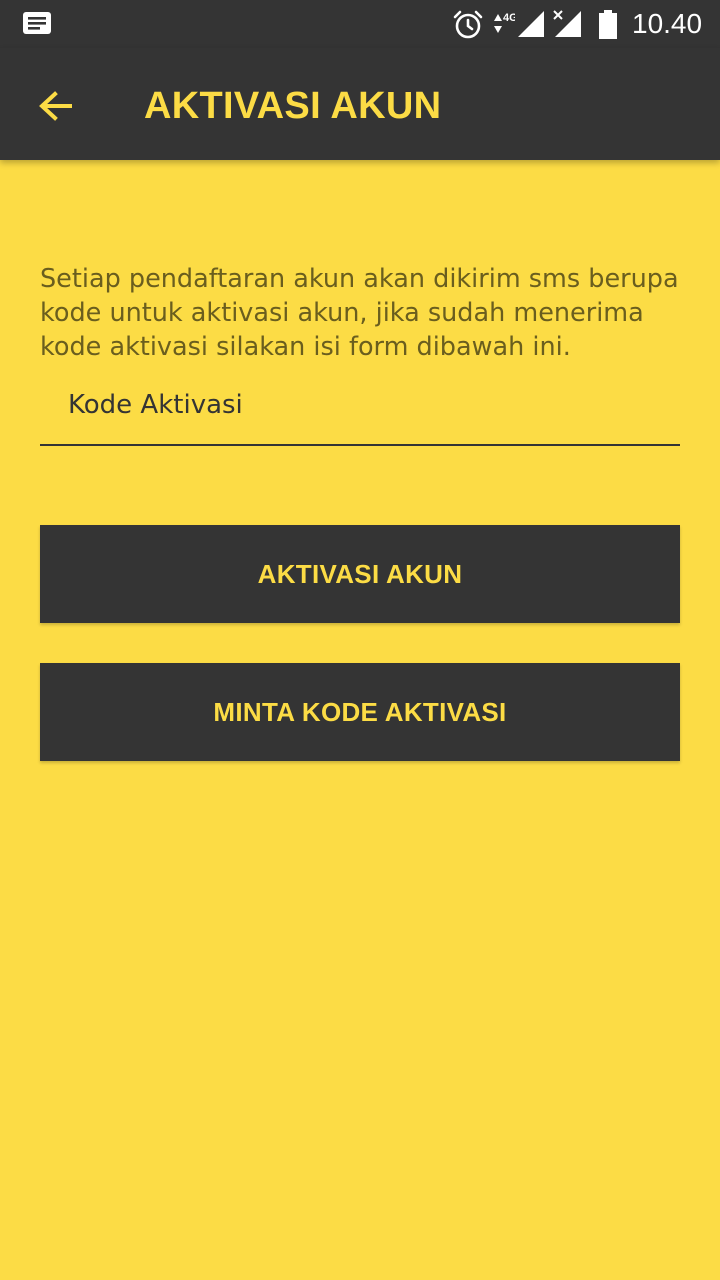  I want to click on app-bar: AKTIVASI AKUN, so click(360, 104).